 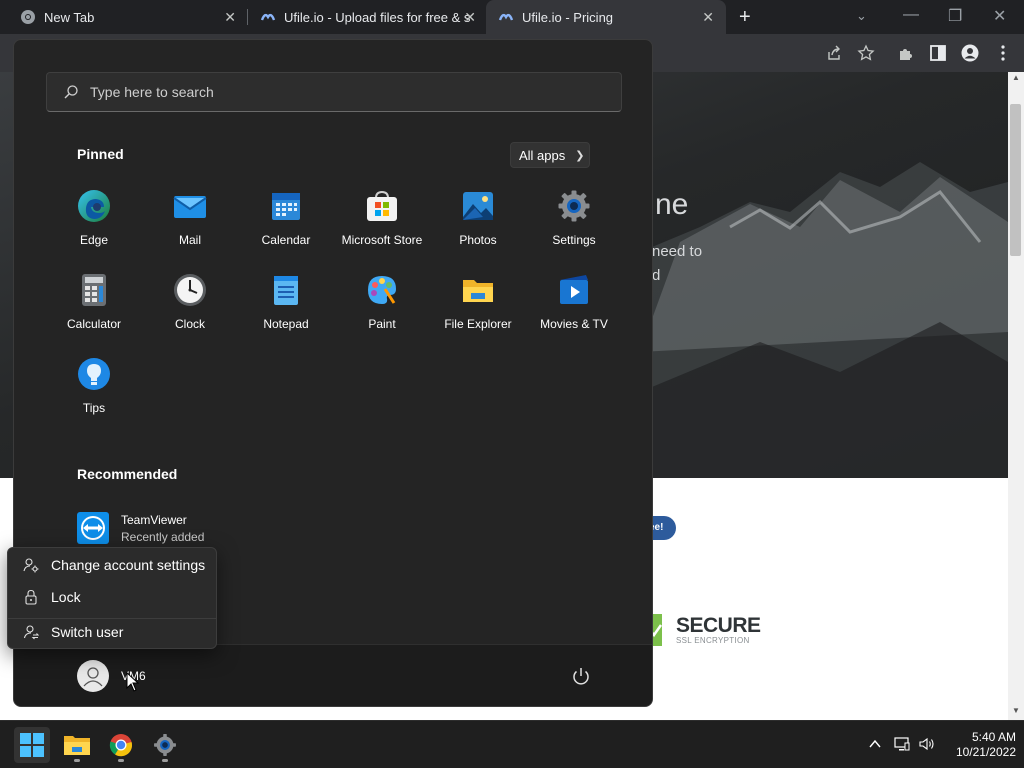 What do you see at coordinates (581, 677) in the screenshot?
I see `power-icon` at bounding box center [581, 677].